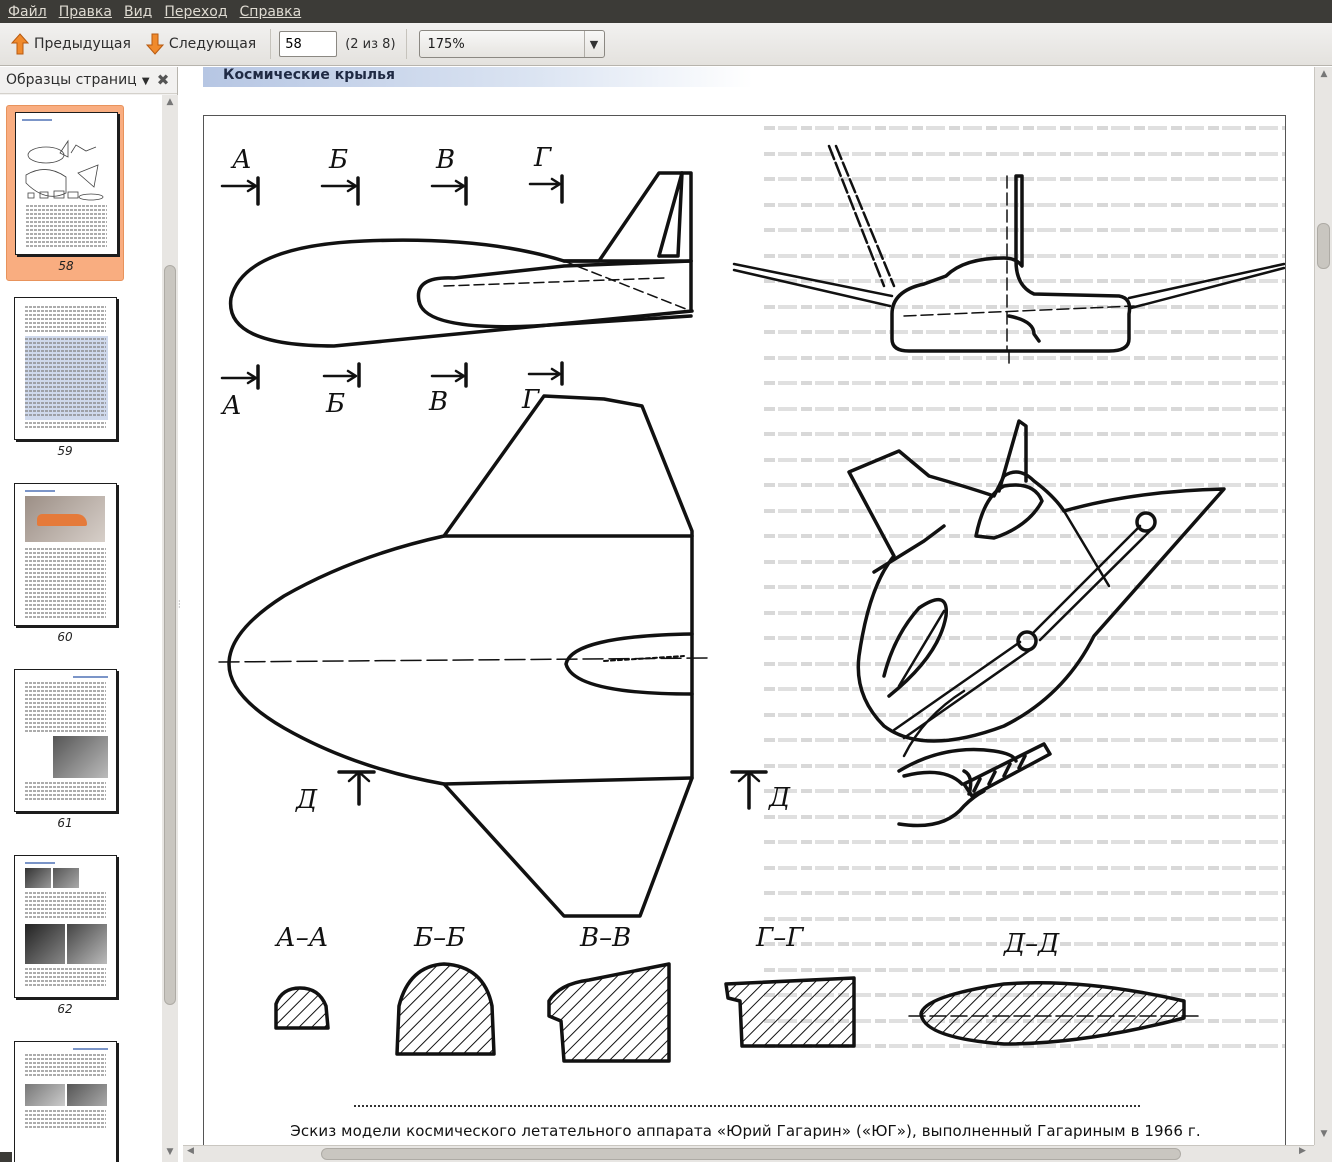  What do you see at coordinates (193, 12) in the screenshot?
I see `menu-go: Переход` at bounding box center [193, 12].